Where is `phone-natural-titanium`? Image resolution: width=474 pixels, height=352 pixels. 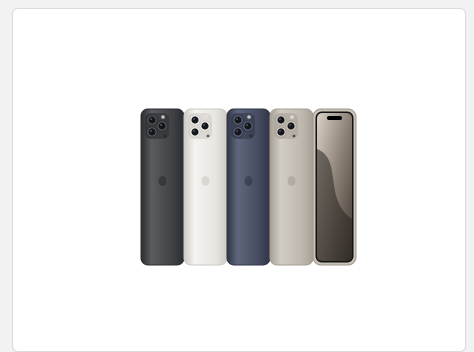
phone-natural-titanium is located at coordinates (291, 187).